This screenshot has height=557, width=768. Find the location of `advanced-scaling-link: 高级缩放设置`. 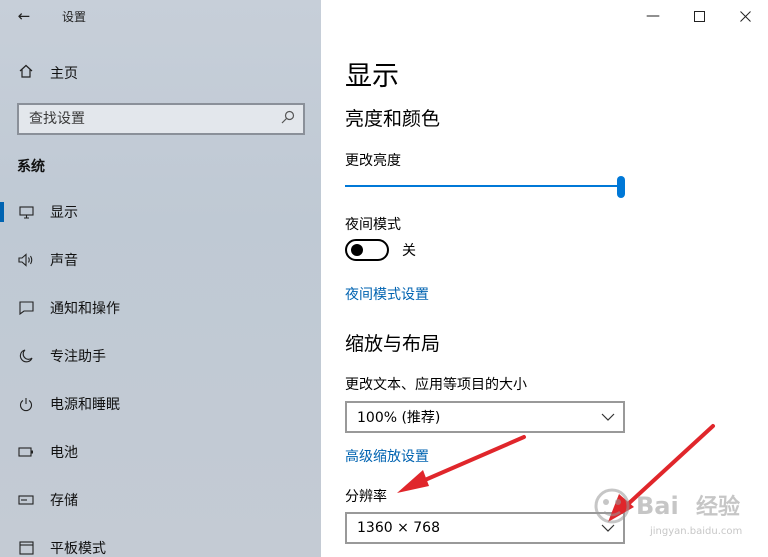

advanced-scaling-link: 高级缩放设置 is located at coordinates (387, 456).